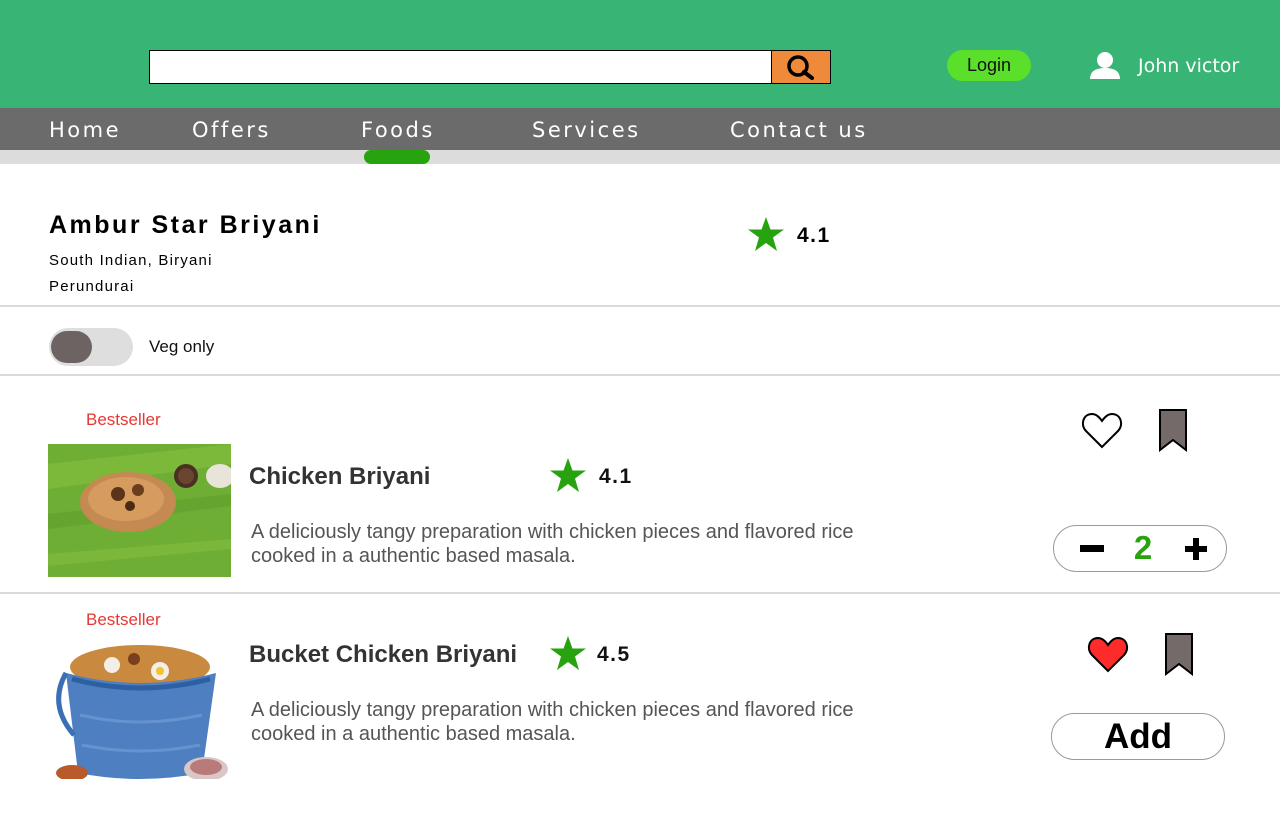 The width and height of the screenshot is (1280, 832). I want to click on nav-item-services: Services, so click(586, 130).